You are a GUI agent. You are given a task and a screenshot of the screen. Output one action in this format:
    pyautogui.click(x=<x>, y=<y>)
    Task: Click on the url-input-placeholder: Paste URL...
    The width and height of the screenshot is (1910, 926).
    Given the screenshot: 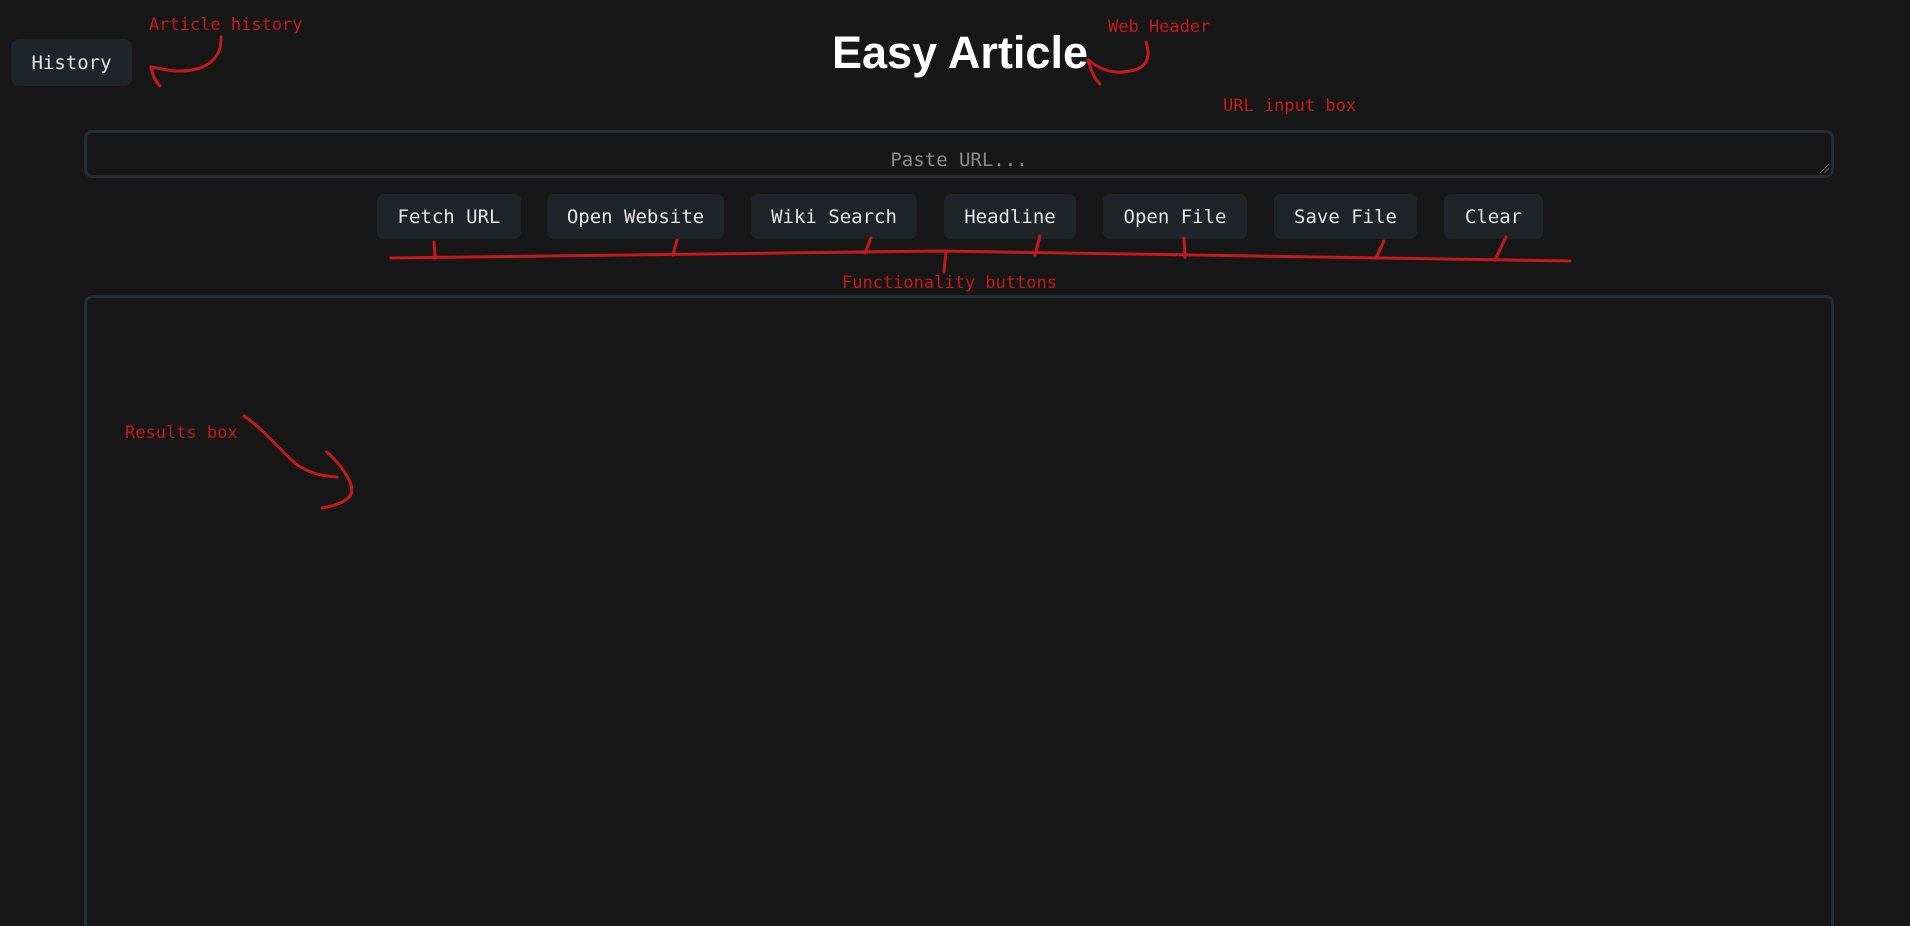 What is the action you would take?
    pyautogui.click(x=959, y=160)
    